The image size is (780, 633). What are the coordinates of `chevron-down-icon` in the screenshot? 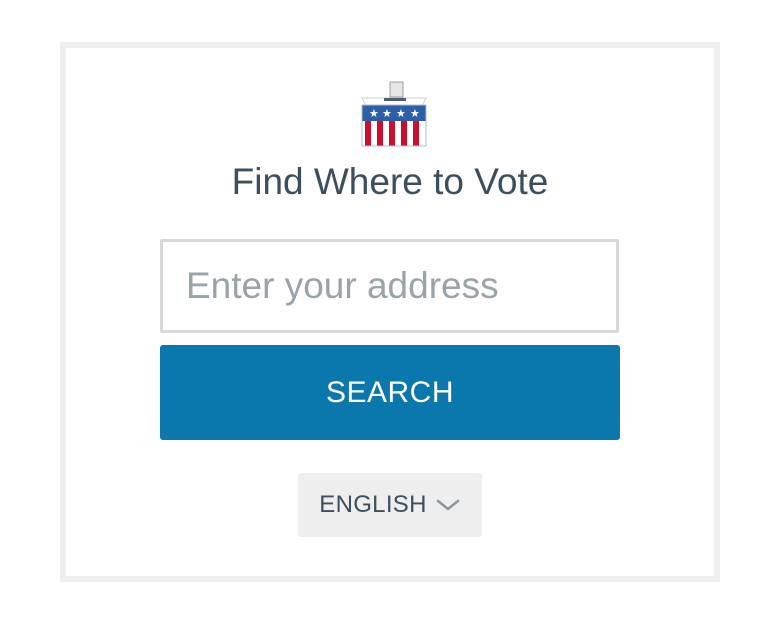 It's located at (448, 505).